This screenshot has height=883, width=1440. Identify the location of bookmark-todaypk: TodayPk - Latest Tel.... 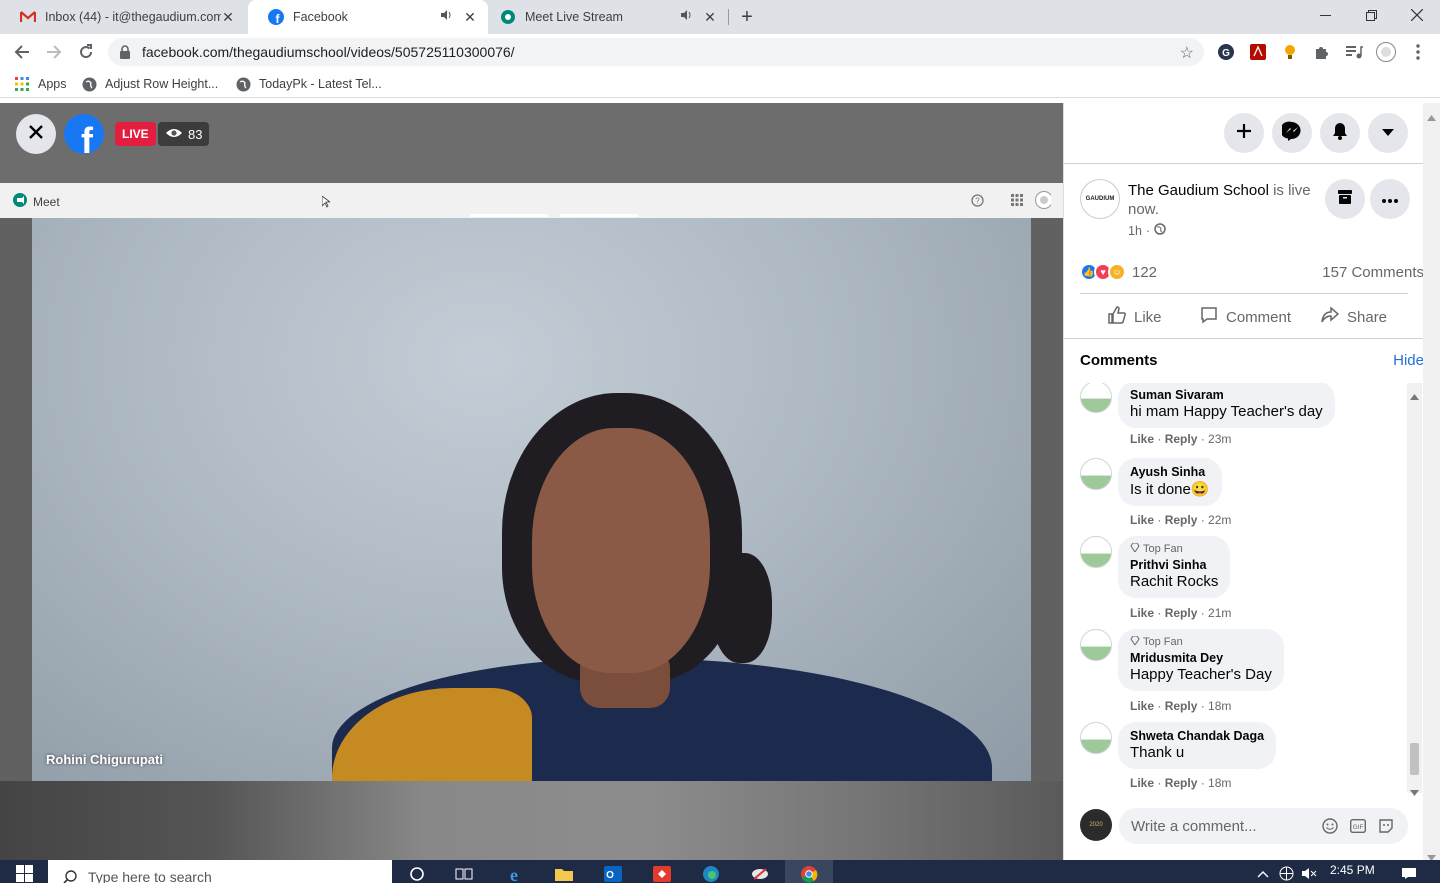
(308, 84).